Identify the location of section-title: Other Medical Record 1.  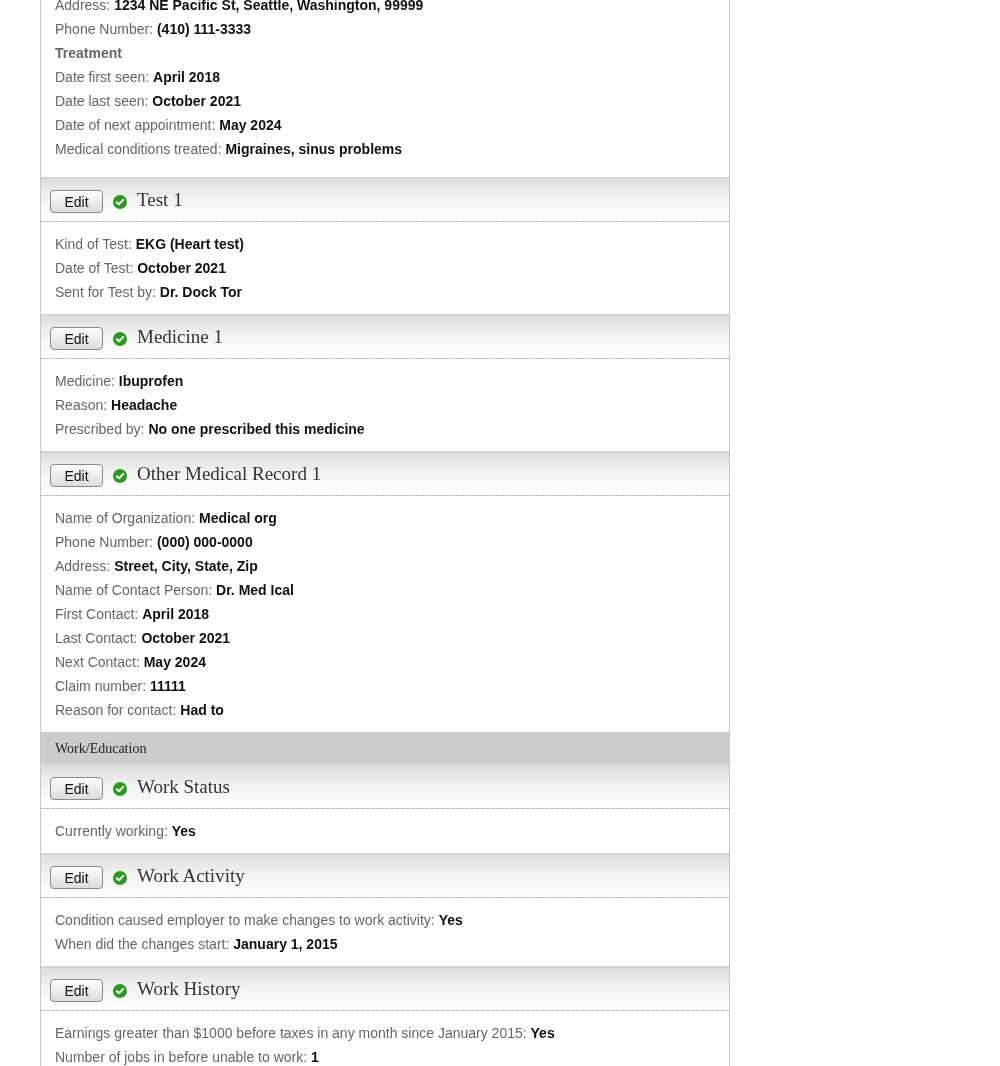
(229, 473).